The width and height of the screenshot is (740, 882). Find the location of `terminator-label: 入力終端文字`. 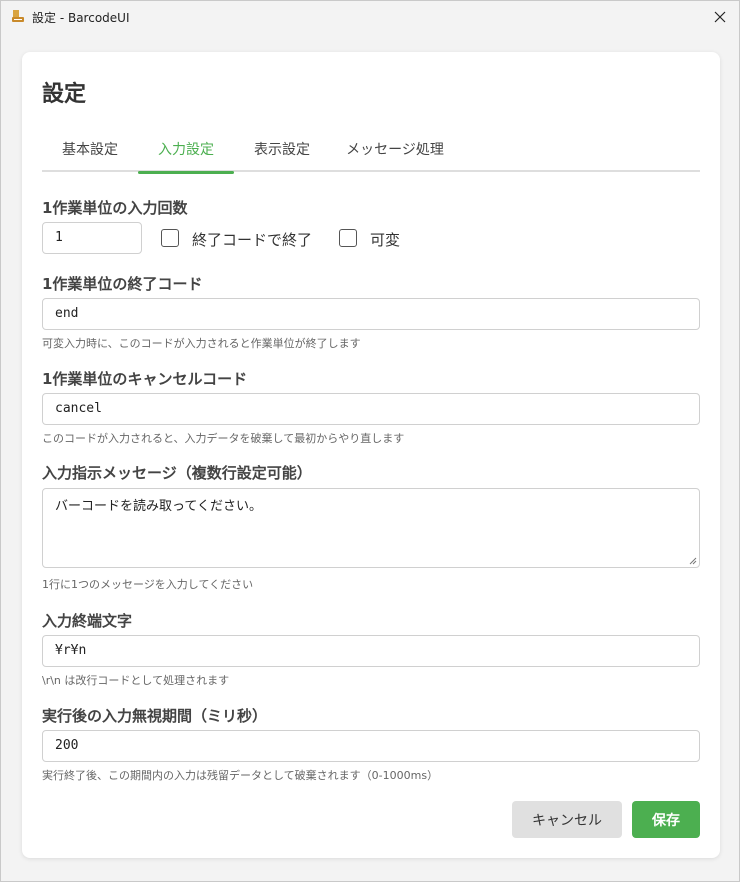

terminator-label: 入力終端文字 is located at coordinates (87, 621).